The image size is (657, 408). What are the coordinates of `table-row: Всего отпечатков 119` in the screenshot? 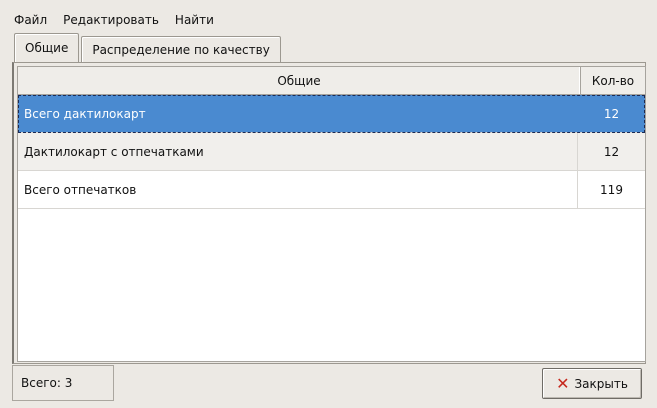 It's located at (331, 190).